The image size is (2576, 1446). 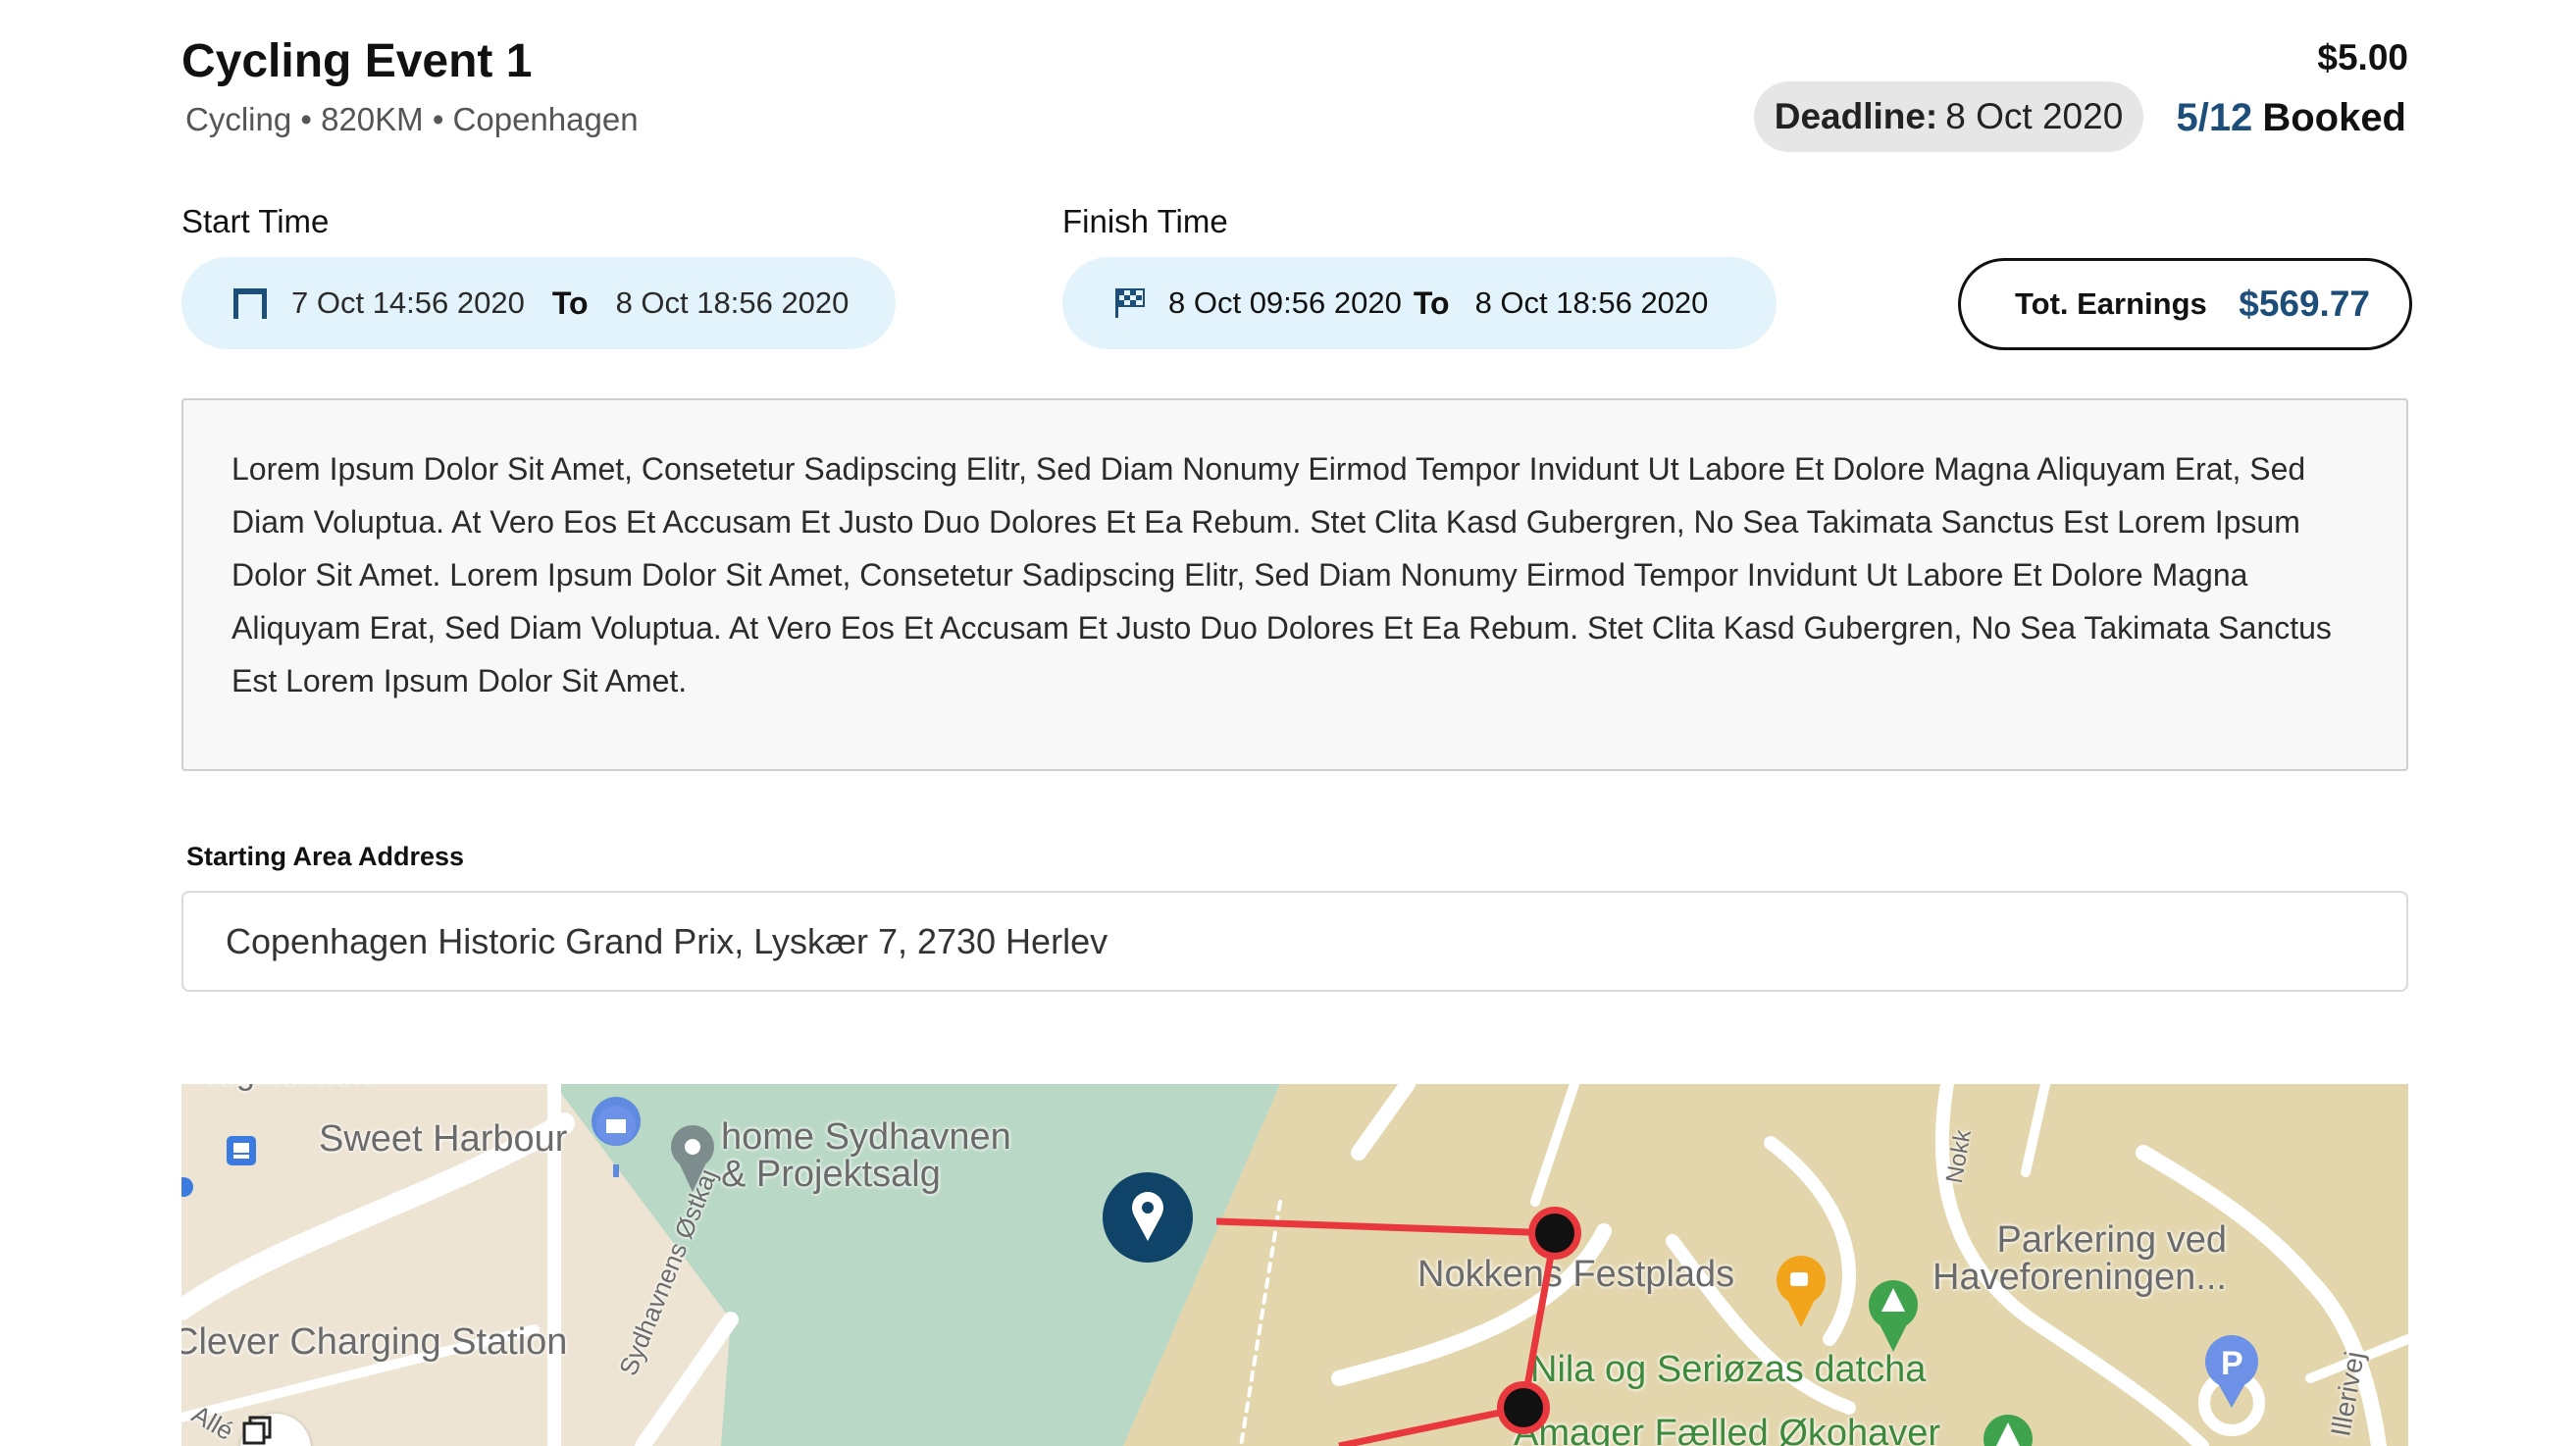 I want to click on booked-count: 5/12, so click(x=2214, y=117).